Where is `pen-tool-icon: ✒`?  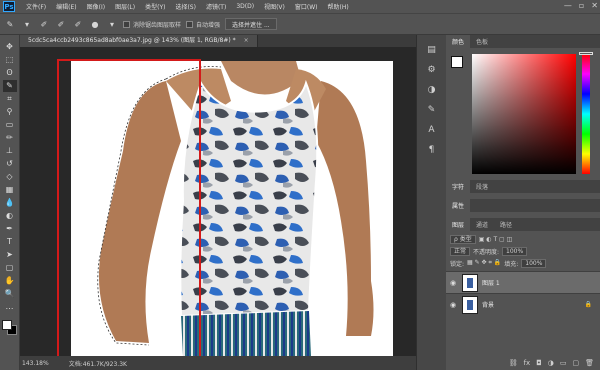 pen-tool-icon: ✒ is located at coordinates (10, 229).